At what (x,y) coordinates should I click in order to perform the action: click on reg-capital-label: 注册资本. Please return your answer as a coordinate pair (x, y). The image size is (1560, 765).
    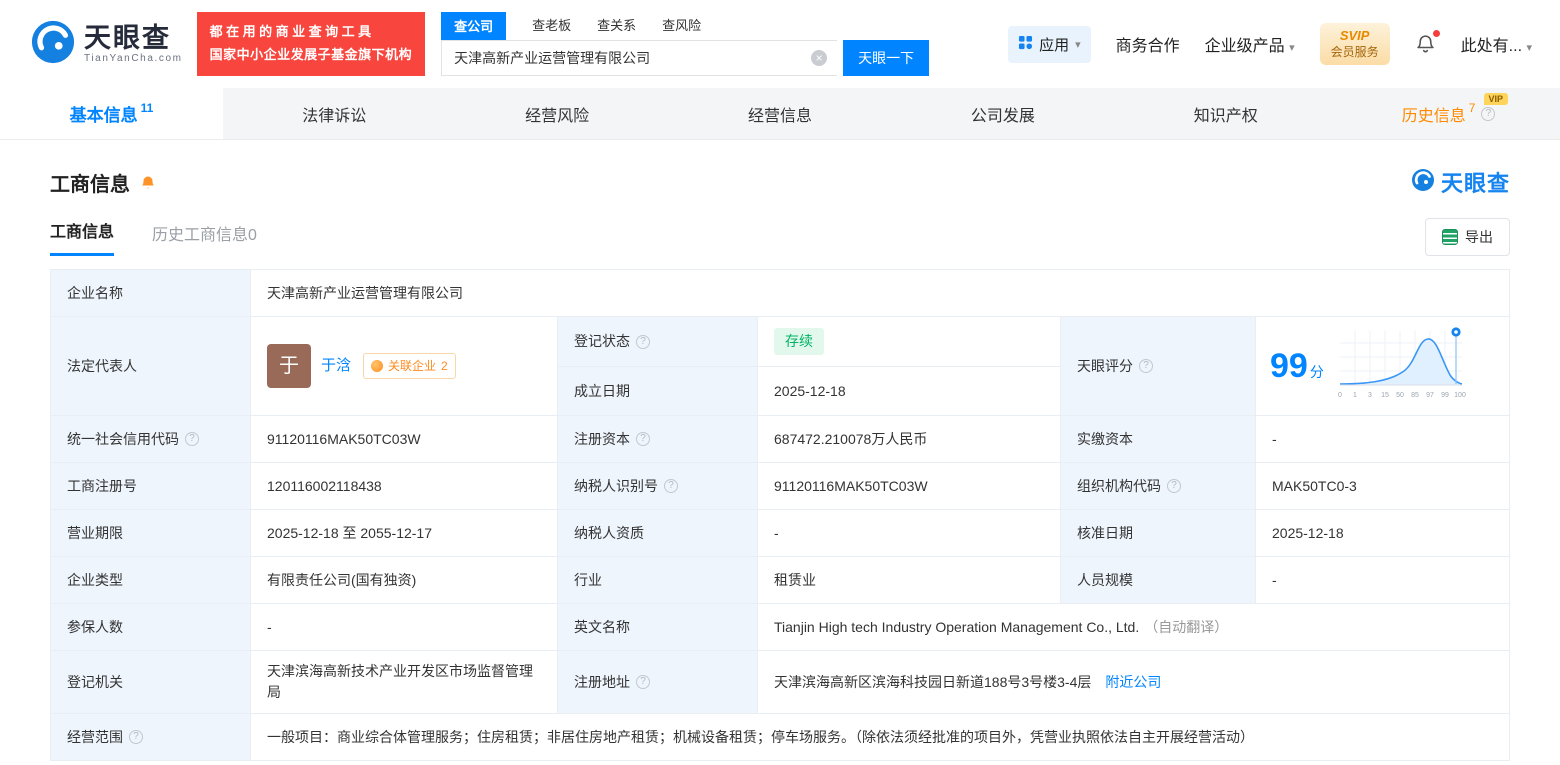
    Looking at the image, I should click on (658, 439).